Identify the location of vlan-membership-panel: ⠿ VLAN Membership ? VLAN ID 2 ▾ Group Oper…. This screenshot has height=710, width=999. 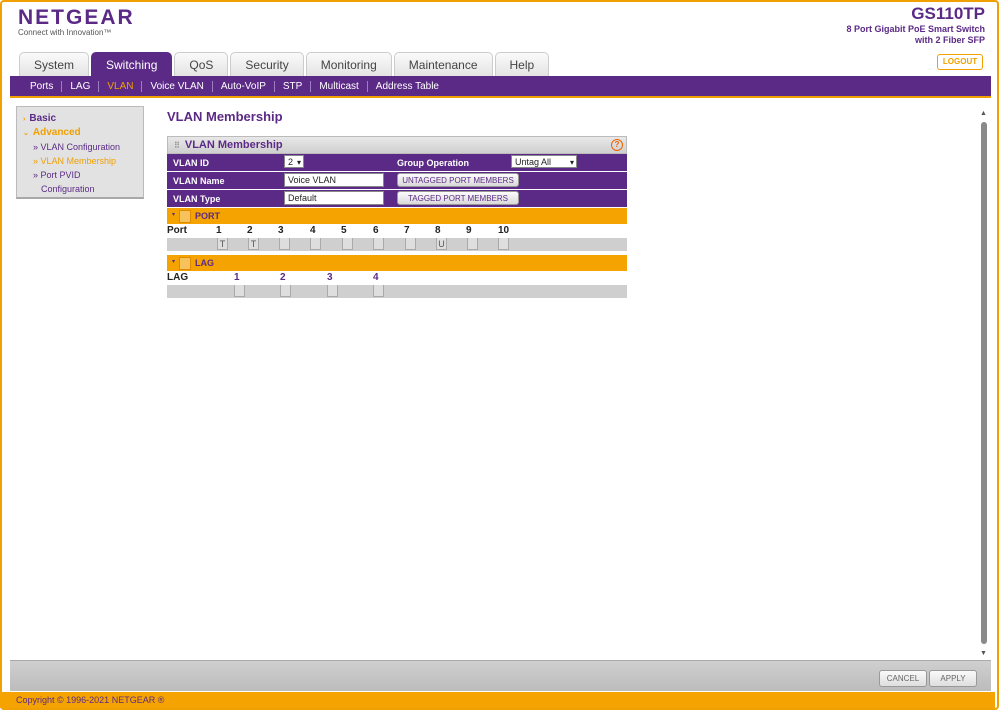
(397, 217).